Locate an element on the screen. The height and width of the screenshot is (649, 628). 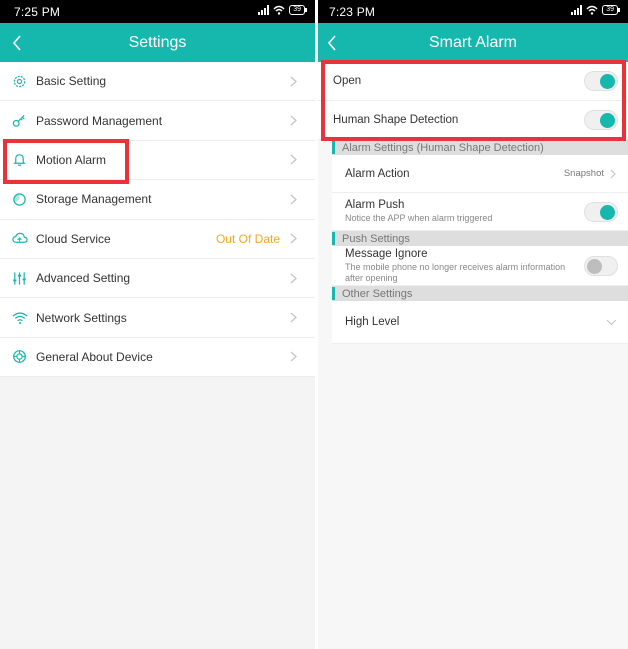
bell-icon is located at coordinates (19, 159).